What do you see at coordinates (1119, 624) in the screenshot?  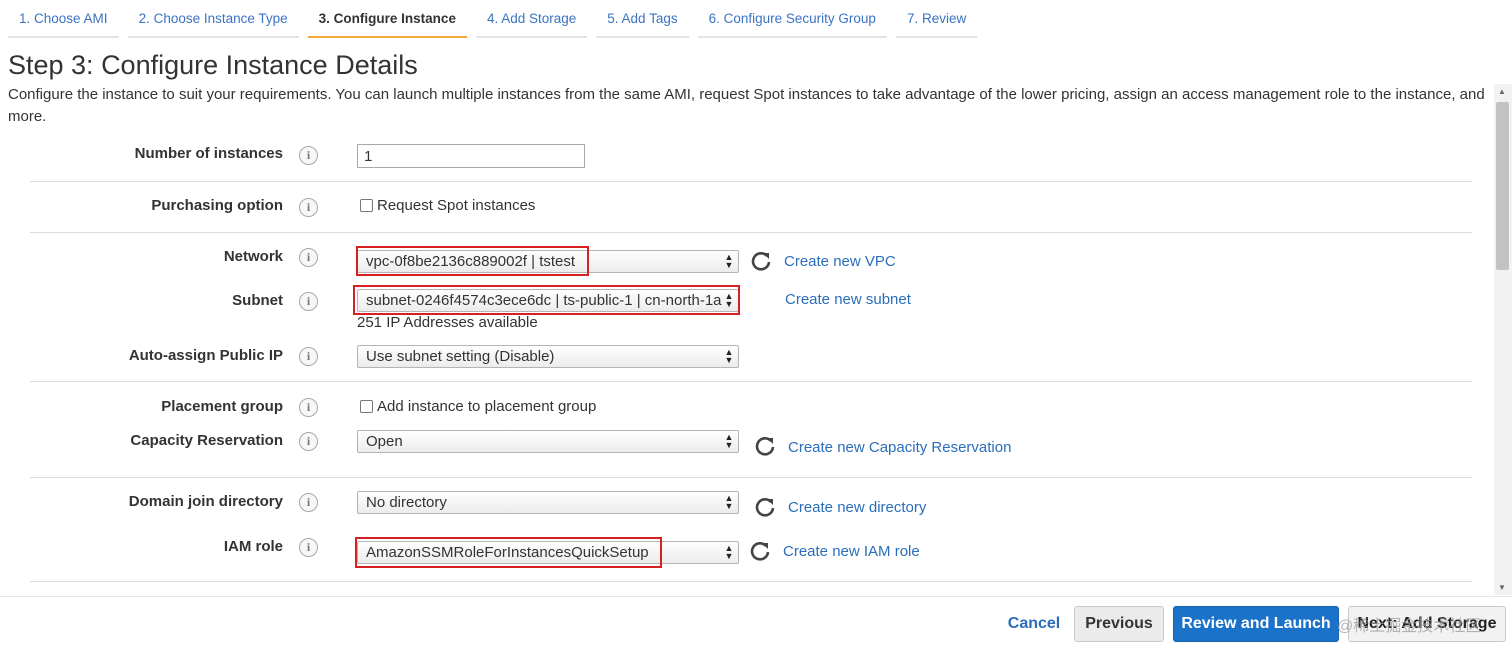 I see `previous-button: Previous` at bounding box center [1119, 624].